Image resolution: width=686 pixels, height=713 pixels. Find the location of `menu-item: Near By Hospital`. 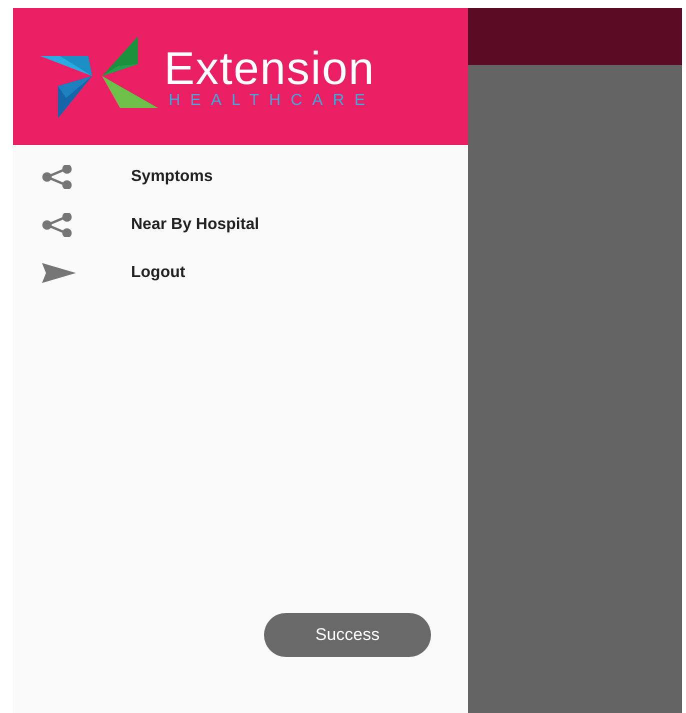

menu-item: Near By Hospital is located at coordinates (240, 225).